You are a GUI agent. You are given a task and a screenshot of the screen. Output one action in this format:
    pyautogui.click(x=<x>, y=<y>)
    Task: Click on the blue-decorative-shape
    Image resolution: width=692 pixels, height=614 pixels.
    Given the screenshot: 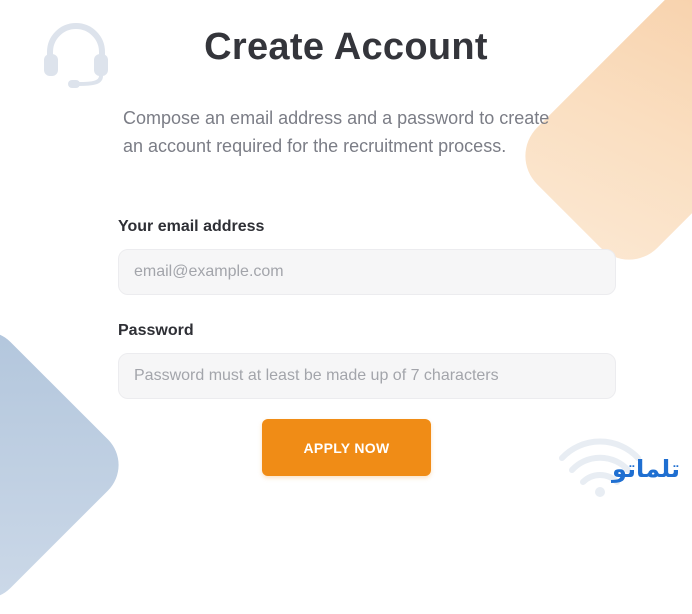 What is the action you would take?
    pyautogui.click(x=67, y=465)
    